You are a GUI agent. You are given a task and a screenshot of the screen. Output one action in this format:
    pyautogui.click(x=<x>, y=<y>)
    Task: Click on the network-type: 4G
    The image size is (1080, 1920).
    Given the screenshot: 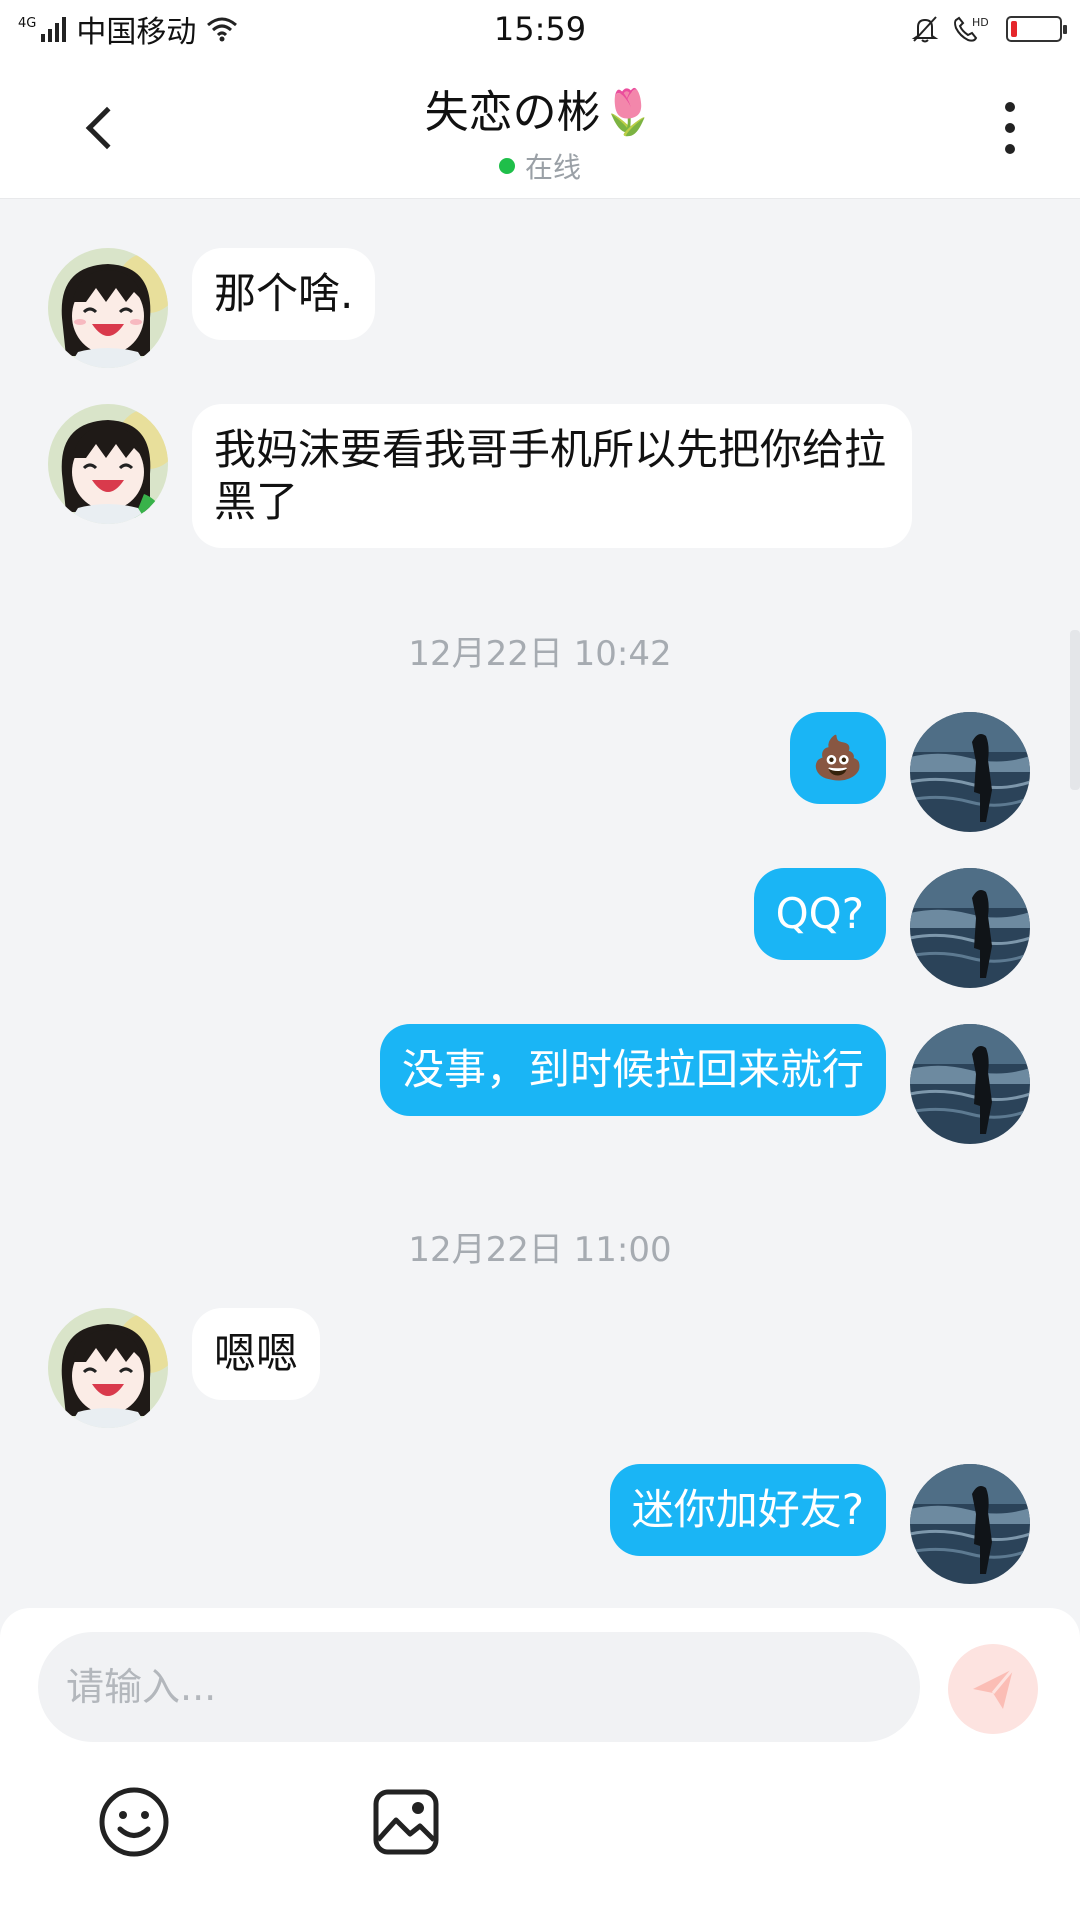 What is the action you would take?
    pyautogui.click(x=27, y=23)
    